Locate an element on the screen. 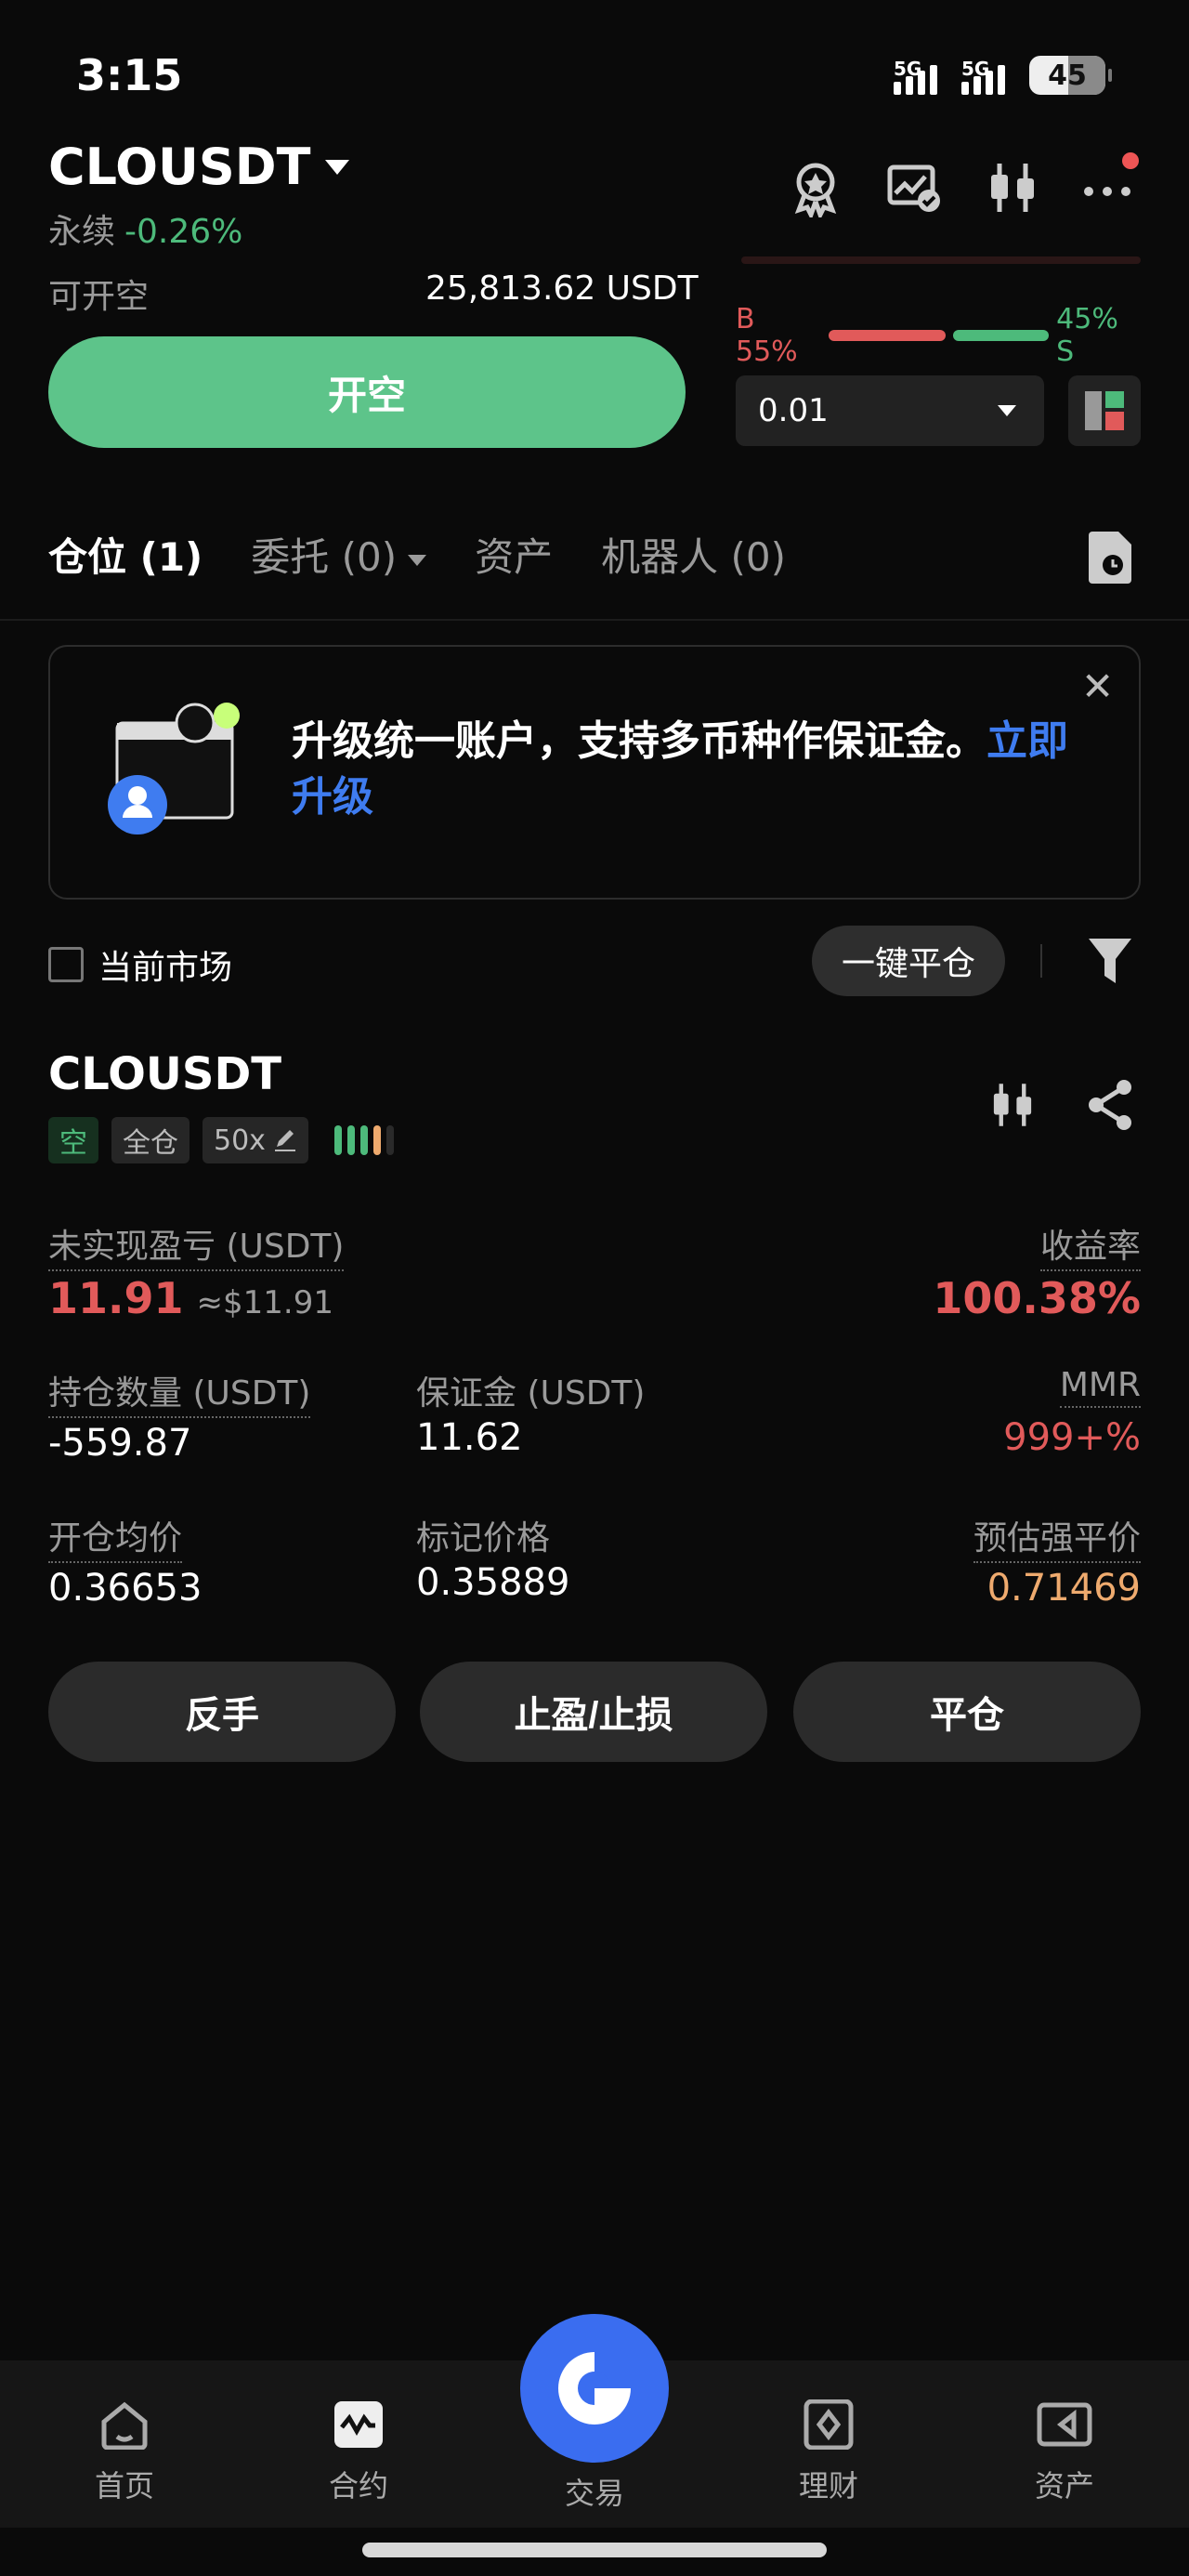 The height and width of the screenshot is (2576, 1189). nav-home: 首页 is located at coordinates (124, 2452).